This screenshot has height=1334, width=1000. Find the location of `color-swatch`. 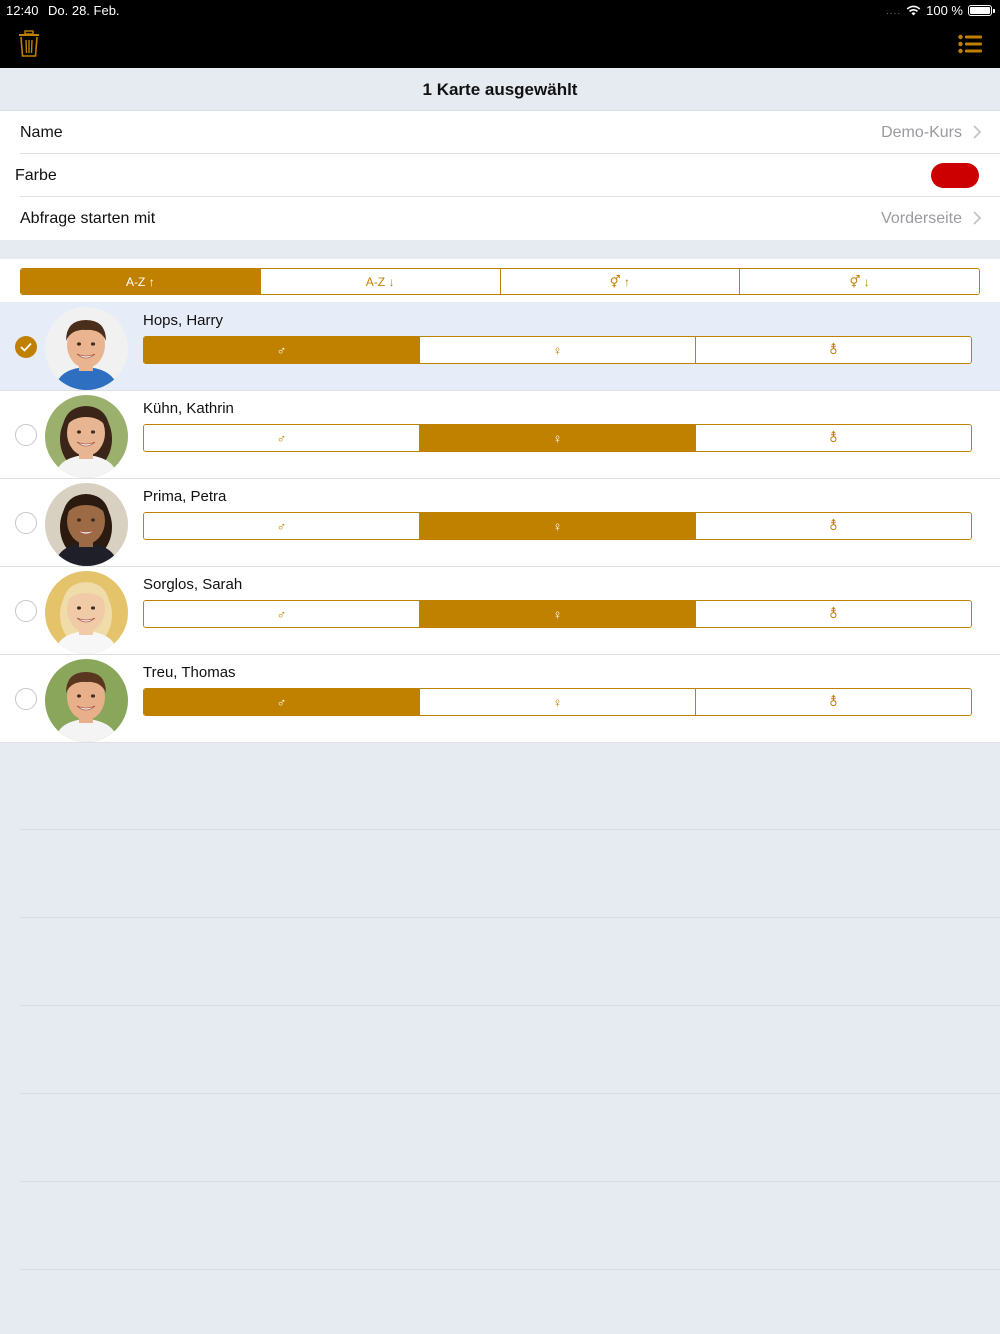

color-swatch is located at coordinates (955, 175).